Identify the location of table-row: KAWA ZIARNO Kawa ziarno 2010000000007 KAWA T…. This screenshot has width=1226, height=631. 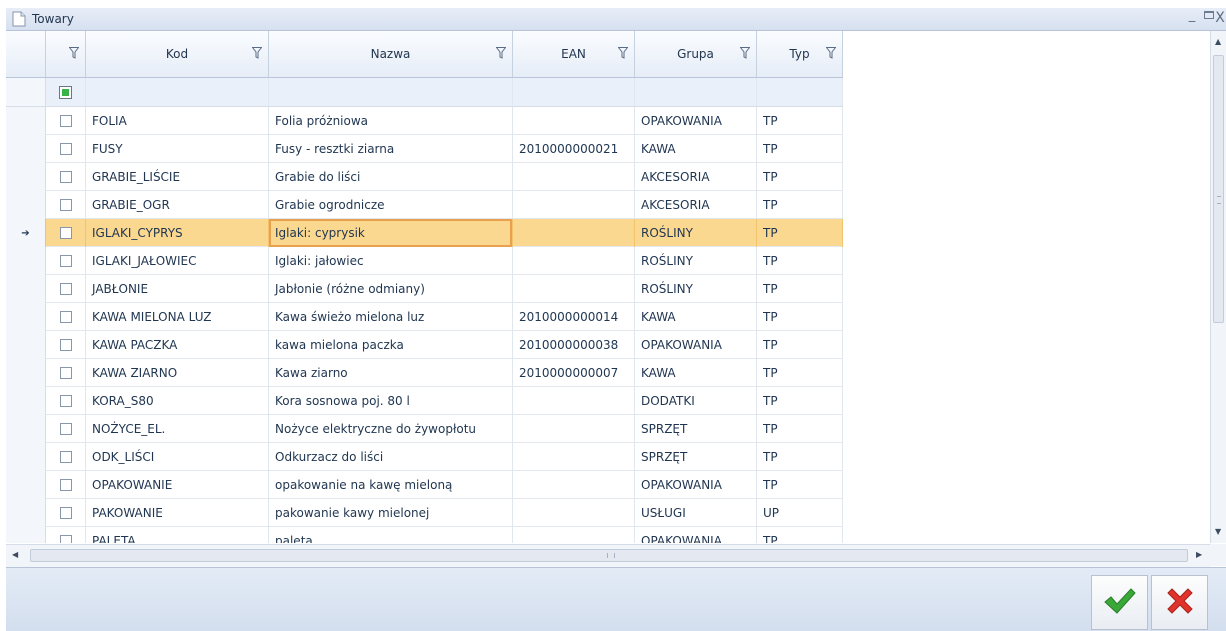
(424, 373).